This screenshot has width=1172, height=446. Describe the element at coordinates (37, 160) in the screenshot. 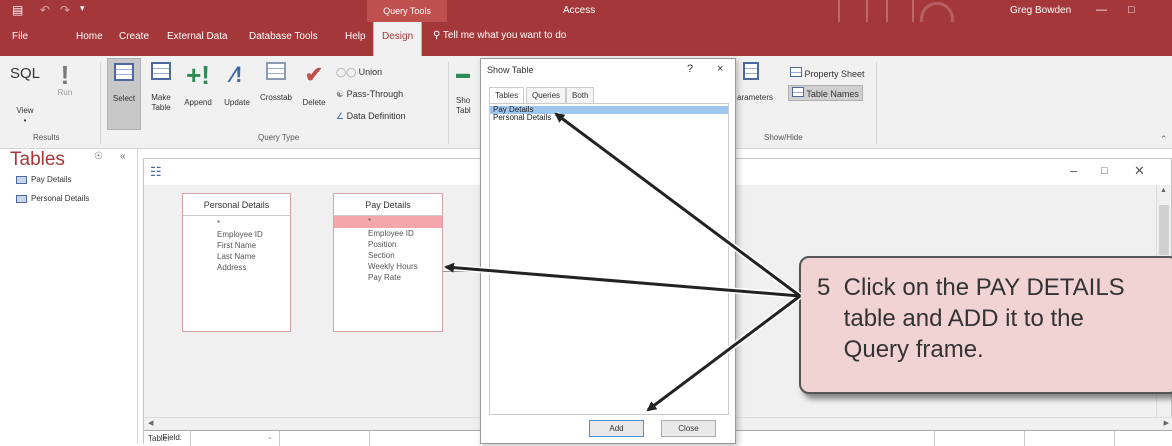

I see `nav-title: Tables` at that location.